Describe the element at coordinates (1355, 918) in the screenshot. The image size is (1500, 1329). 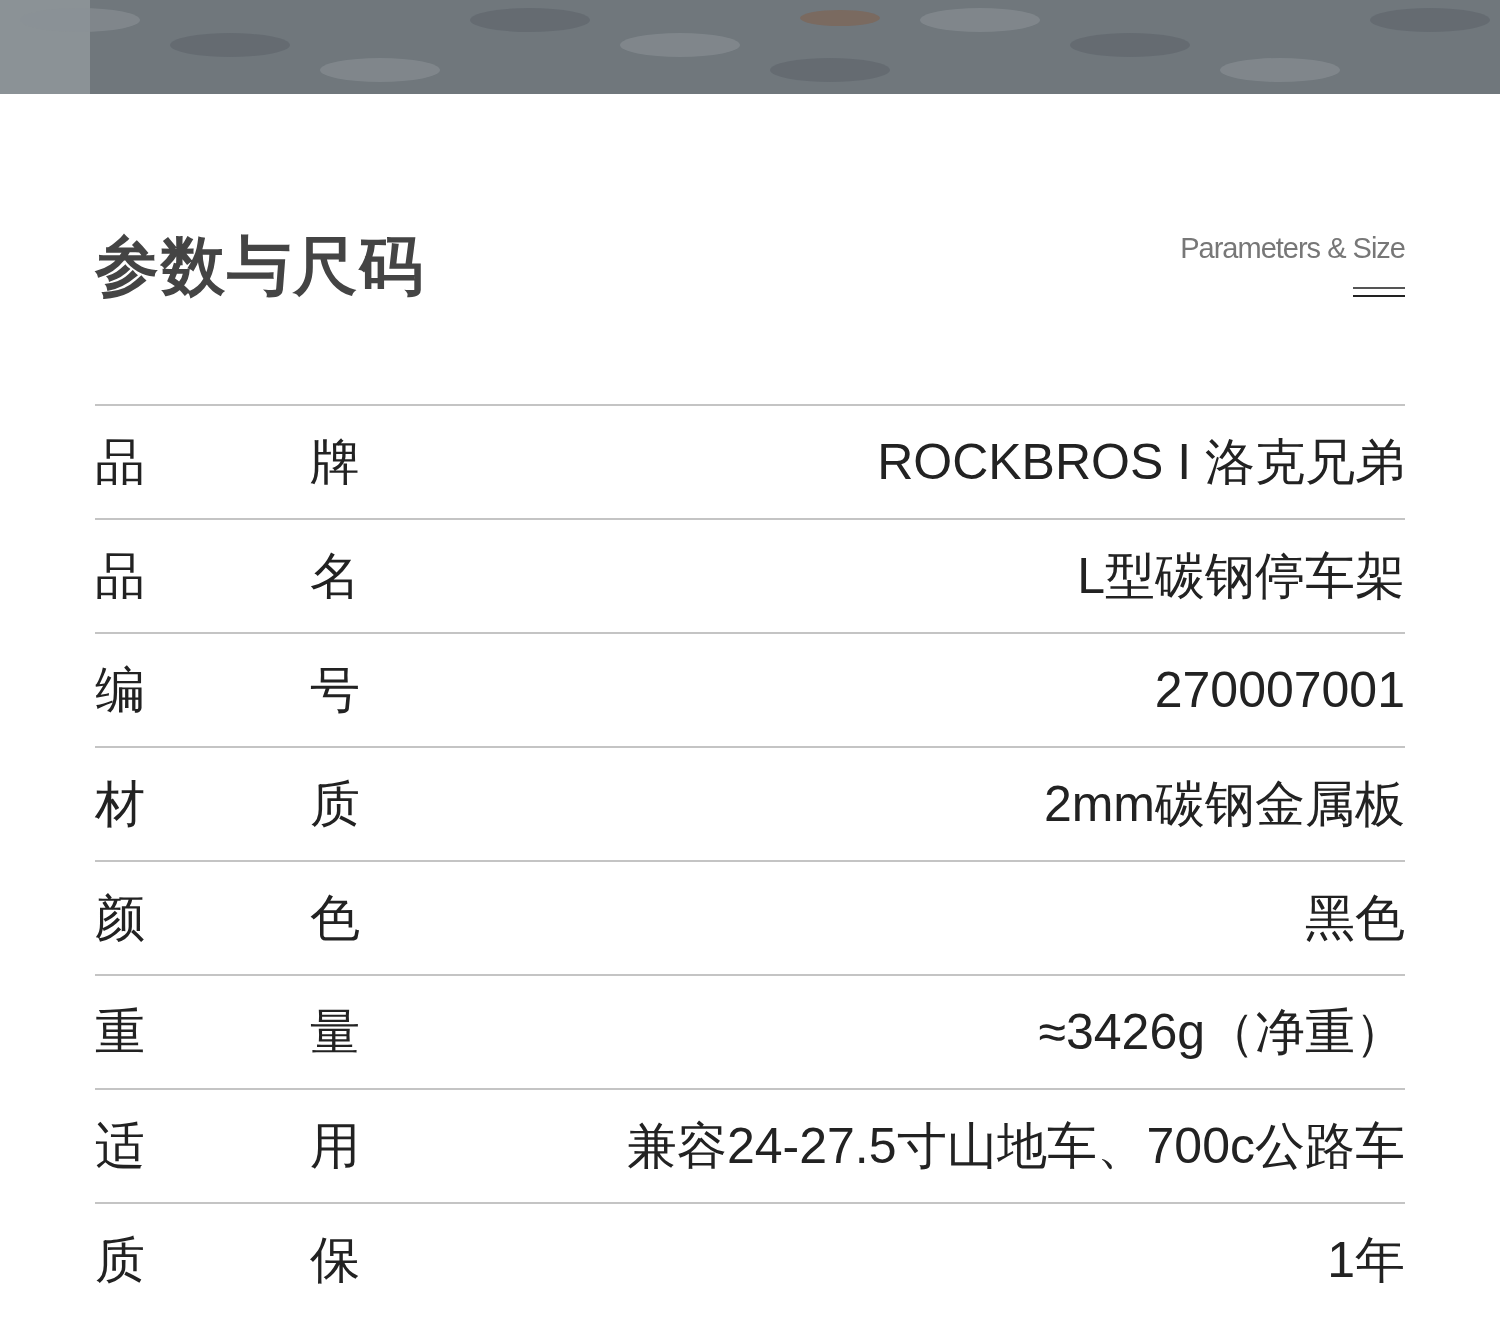
I see `spec-value: 黑色` at that location.